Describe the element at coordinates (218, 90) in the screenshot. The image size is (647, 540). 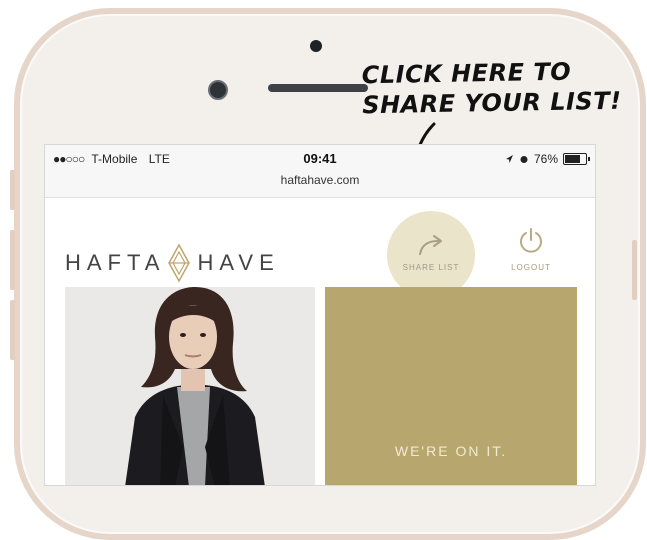
I see `front-camera-icon` at that location.